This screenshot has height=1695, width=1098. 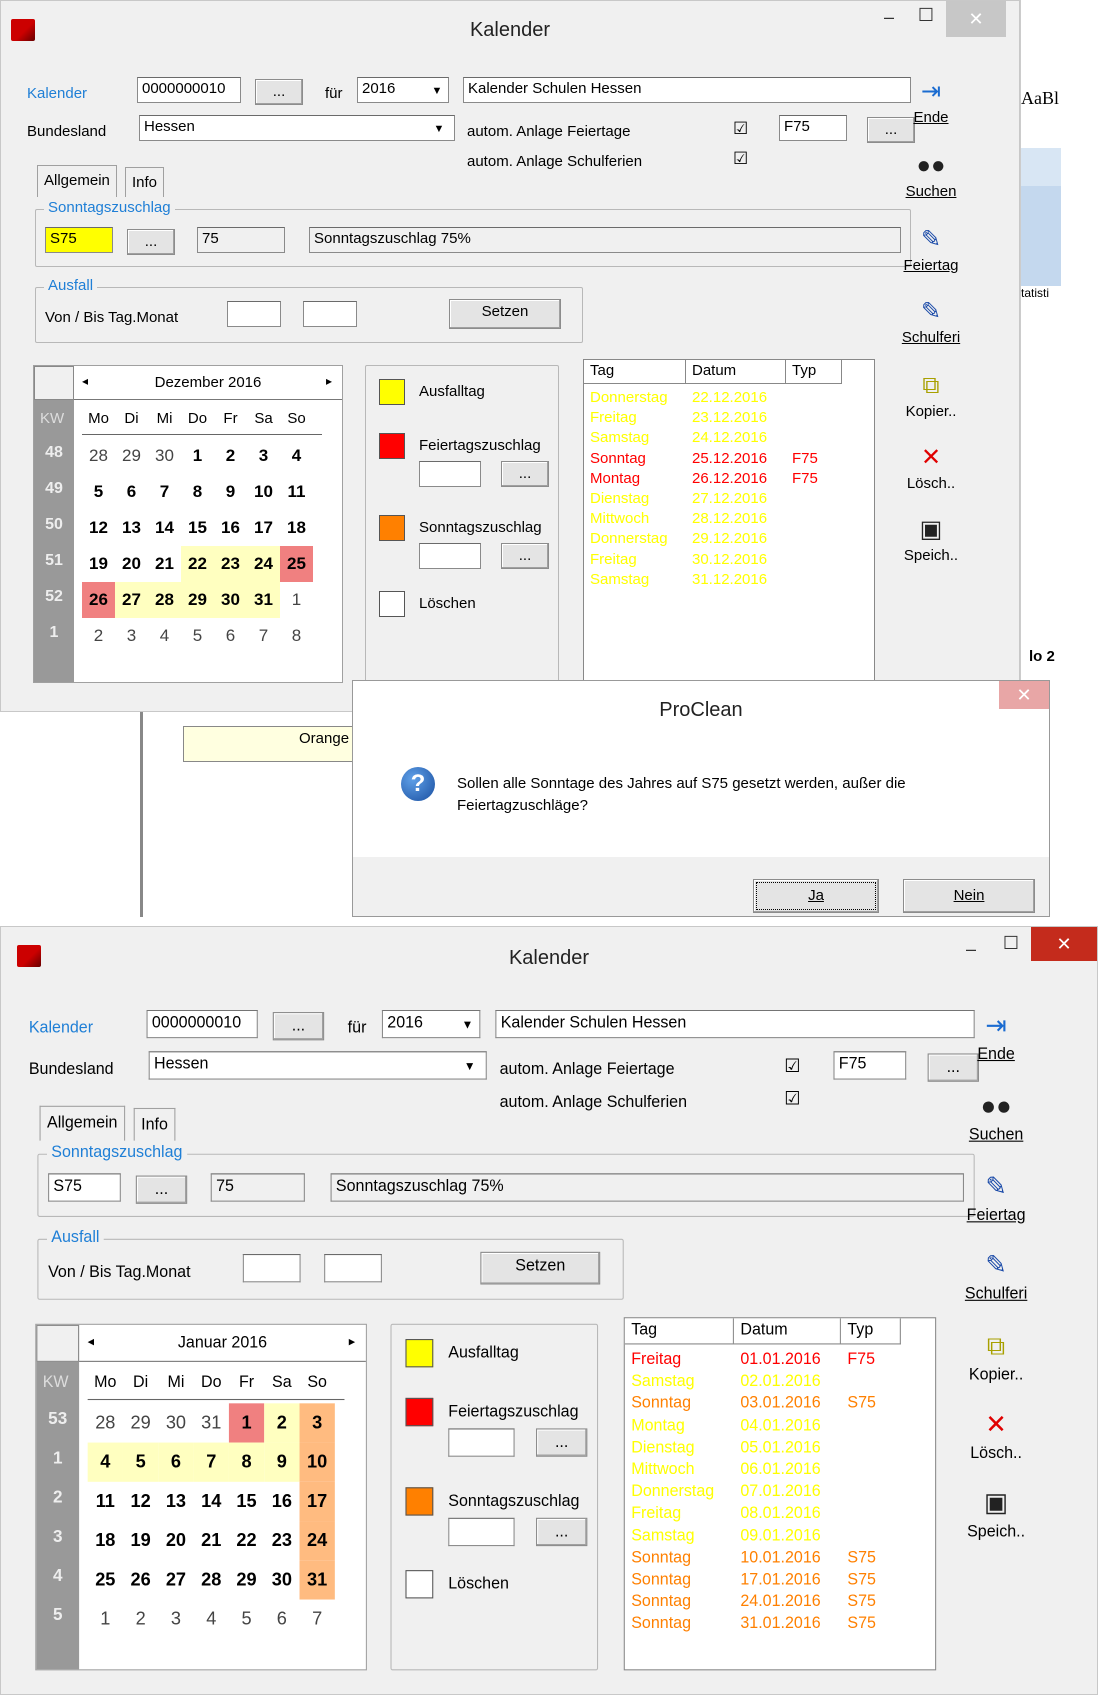 What do you see at coordinates (780, 1382) in the screenshot?
I see `list-row: Samstag 02.01.2016` at bounding box center [780, 1382].